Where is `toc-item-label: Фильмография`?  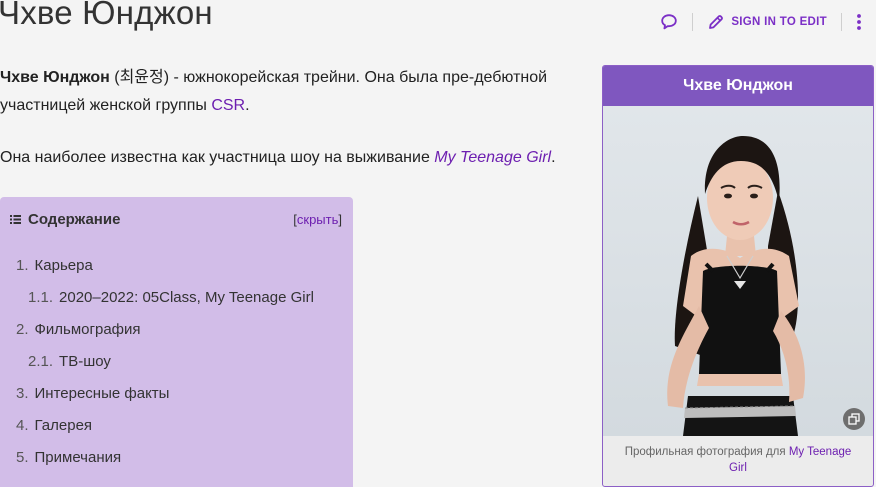
toc-item-label: Фильмография is located at coordinates (87, 329).